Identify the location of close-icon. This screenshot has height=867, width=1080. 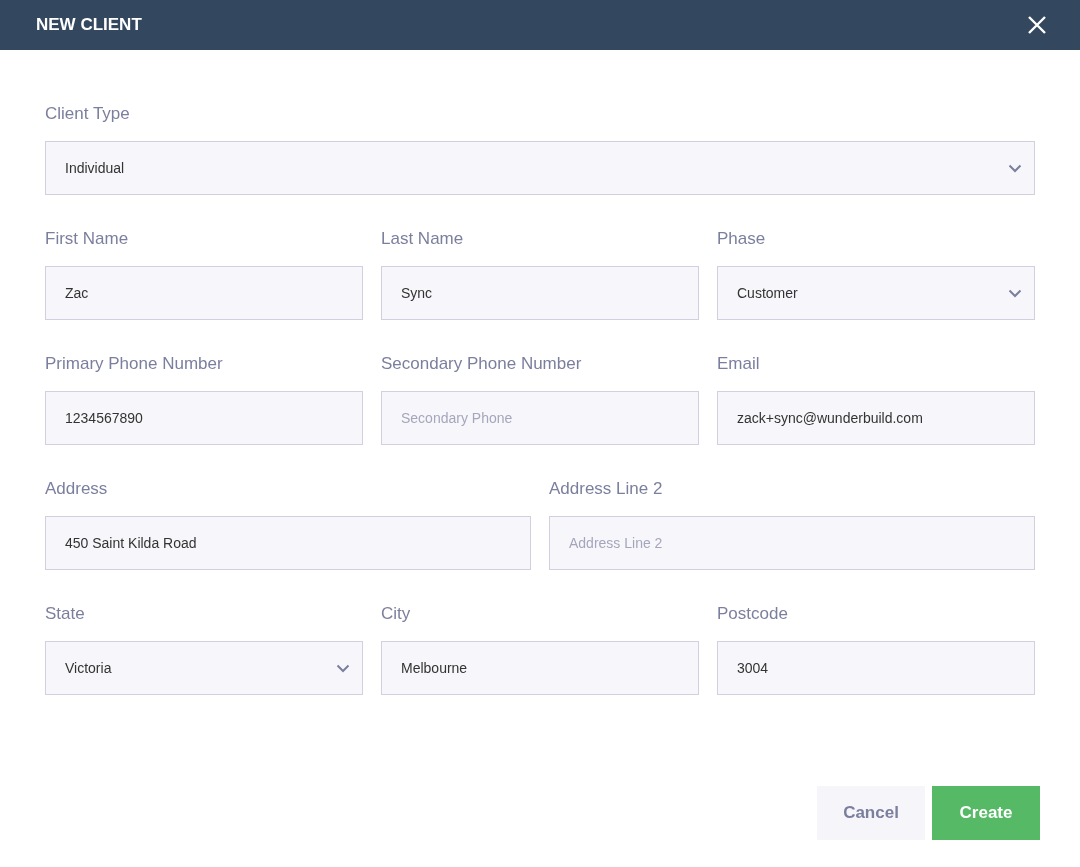
(1037, 25).